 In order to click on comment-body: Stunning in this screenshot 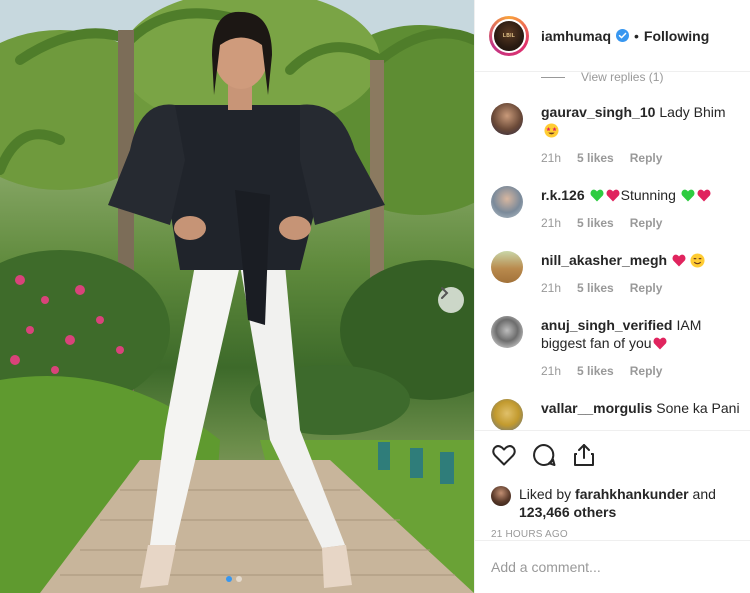, I will do `click(648, 195)`.